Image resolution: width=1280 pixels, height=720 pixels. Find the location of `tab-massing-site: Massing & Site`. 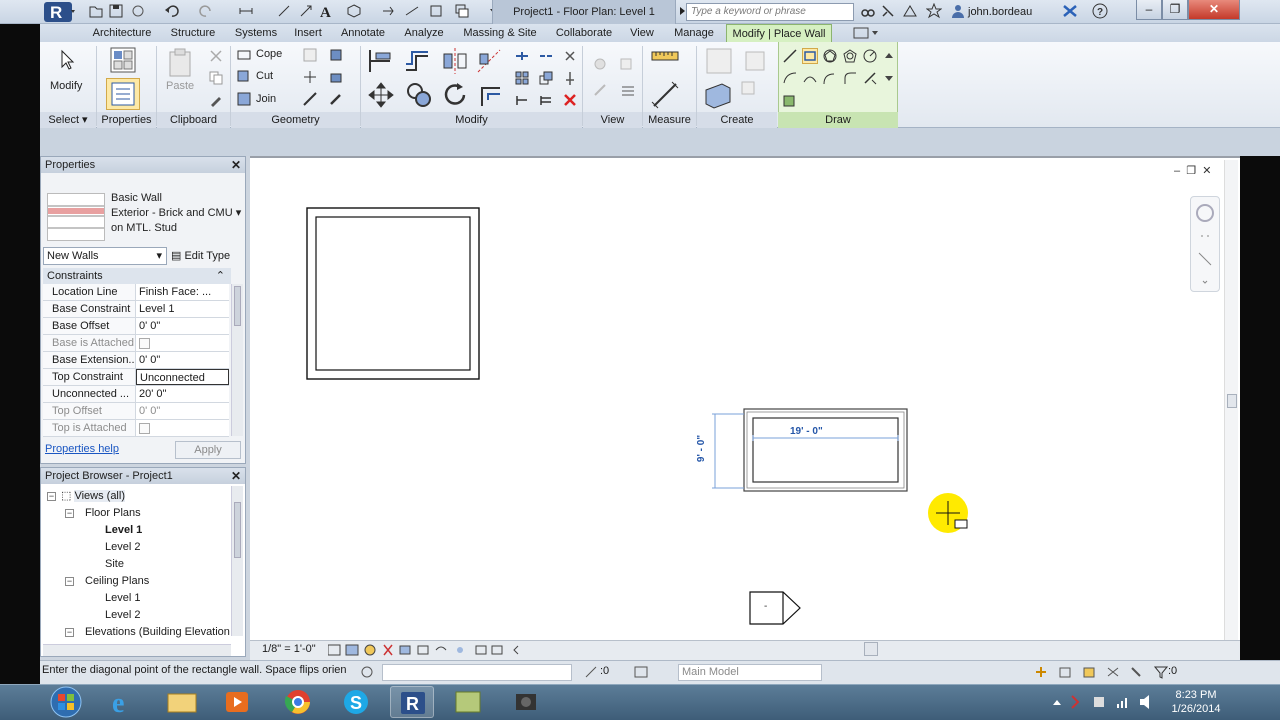

tab-massing-site: Massing & Site is located at coordinates (500, 33).